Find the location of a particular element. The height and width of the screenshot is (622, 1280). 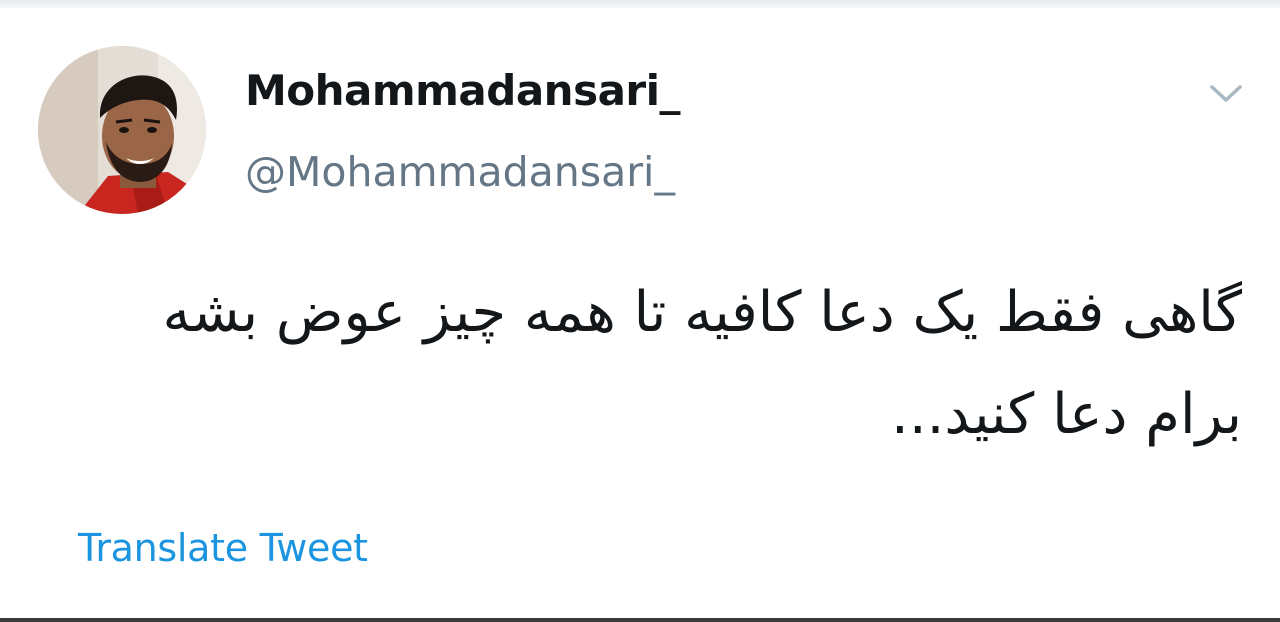

tweet-menu-button is located at coordinates (1226, 94).